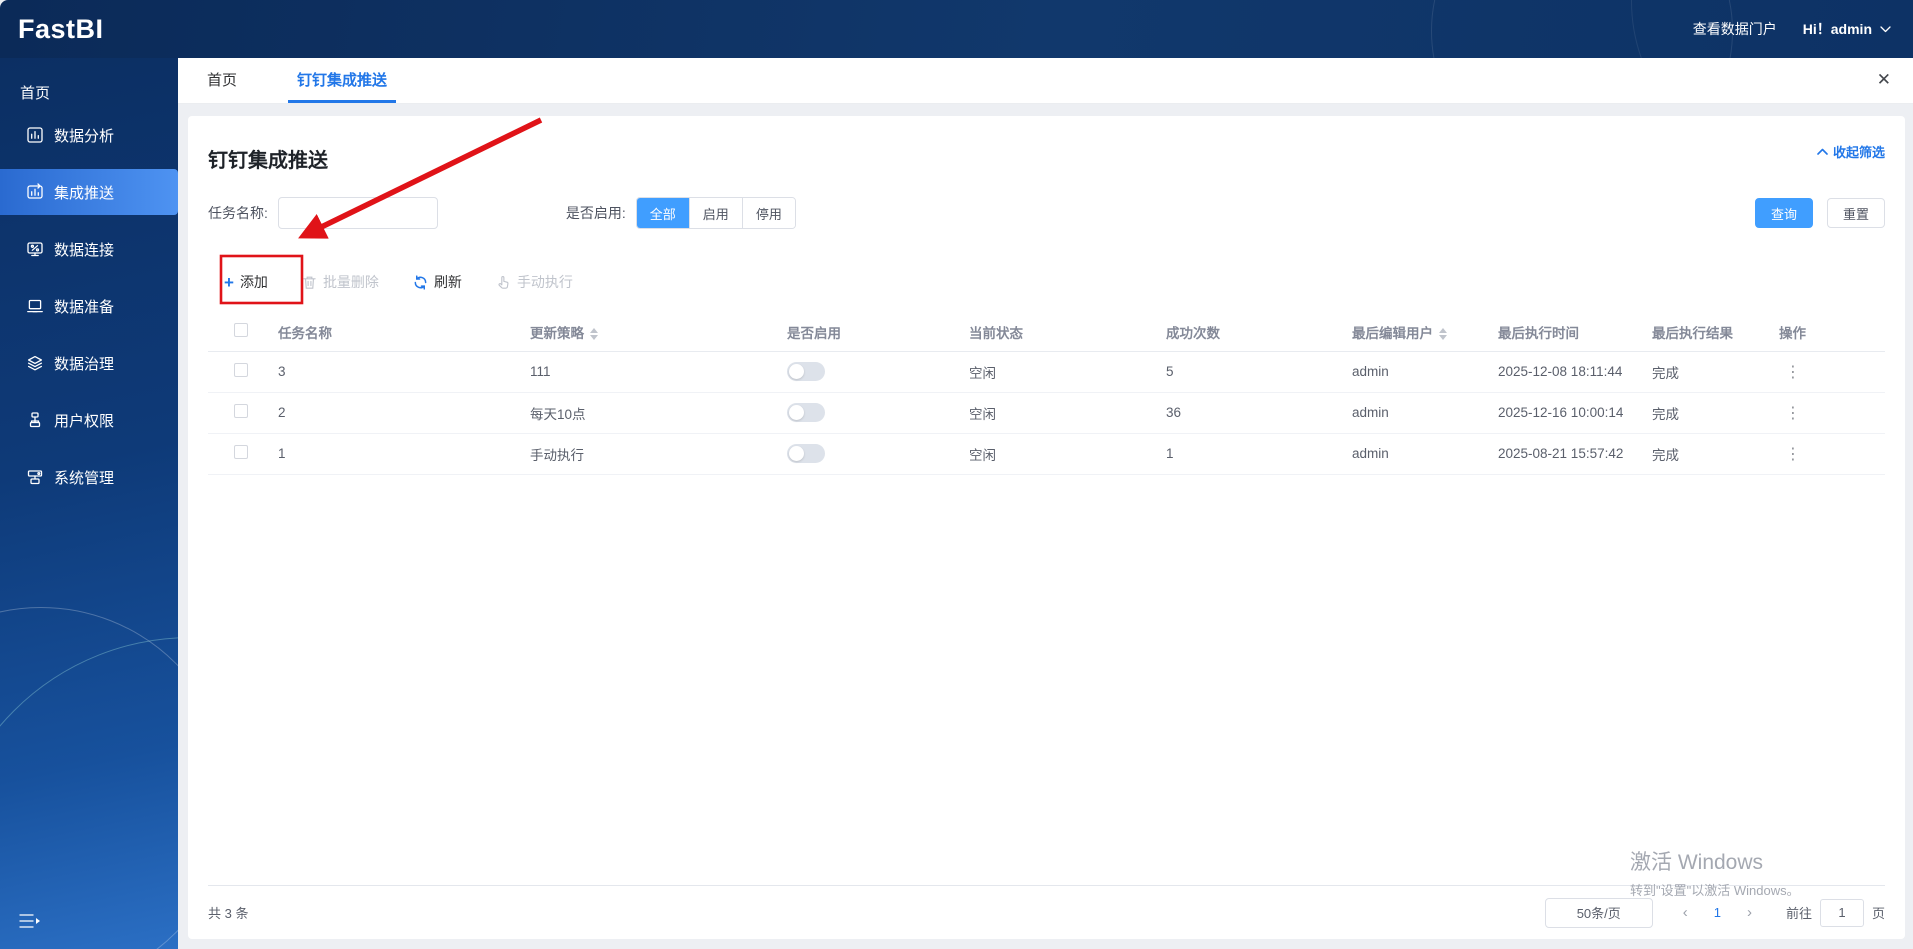 The image size is (1913, 949). I want to click on refresh-button: 刷新, so click(437, 282).